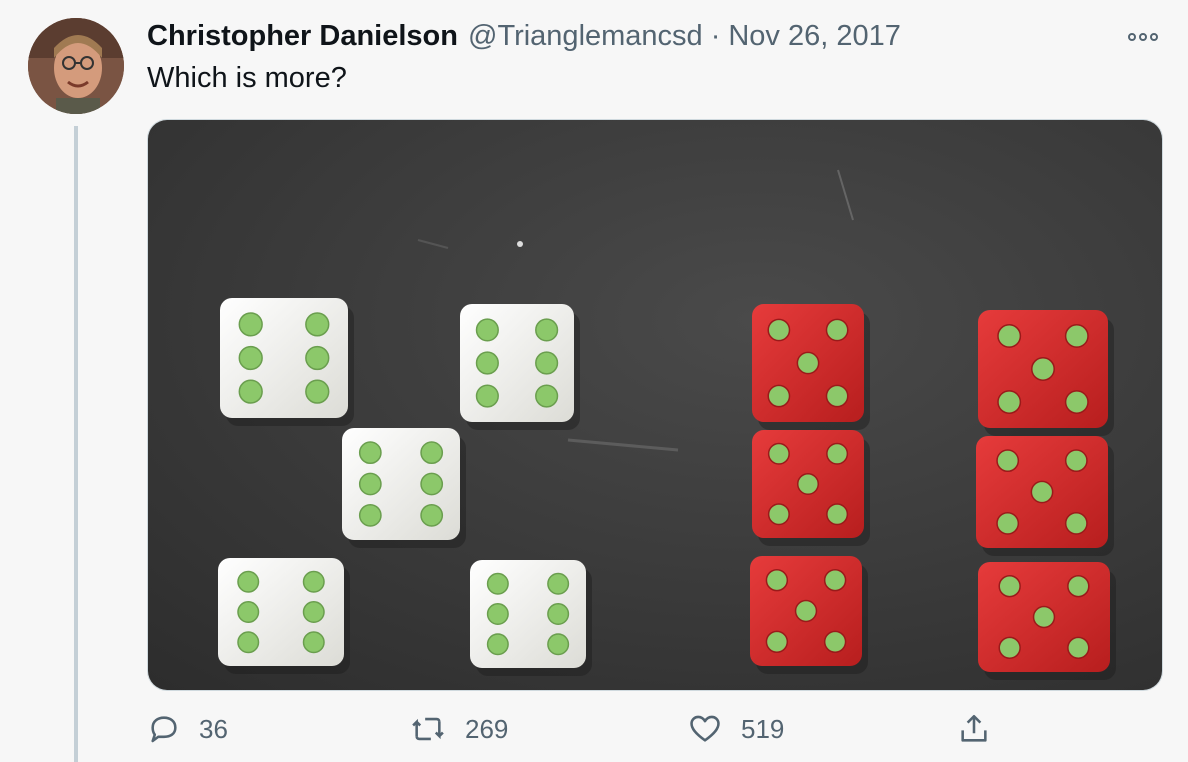 The image size is (1188, 762). What do you see at coordinates (705, 728) in the screenshot?
I see `heart-icon` at bounding box center [705, 728].